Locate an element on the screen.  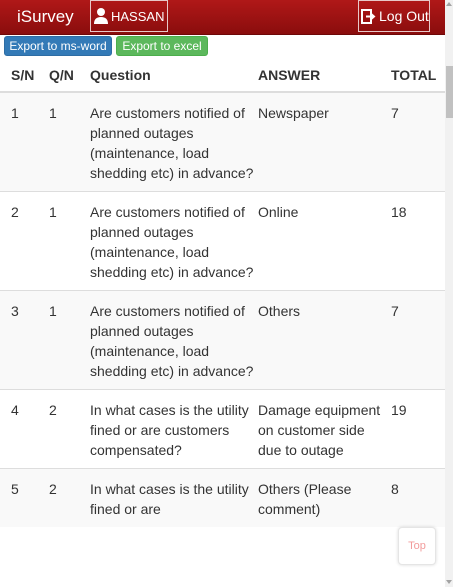
table-header-row: S/N Q/N Question ANSWER TOTAL is located at coordinates (222, 75).